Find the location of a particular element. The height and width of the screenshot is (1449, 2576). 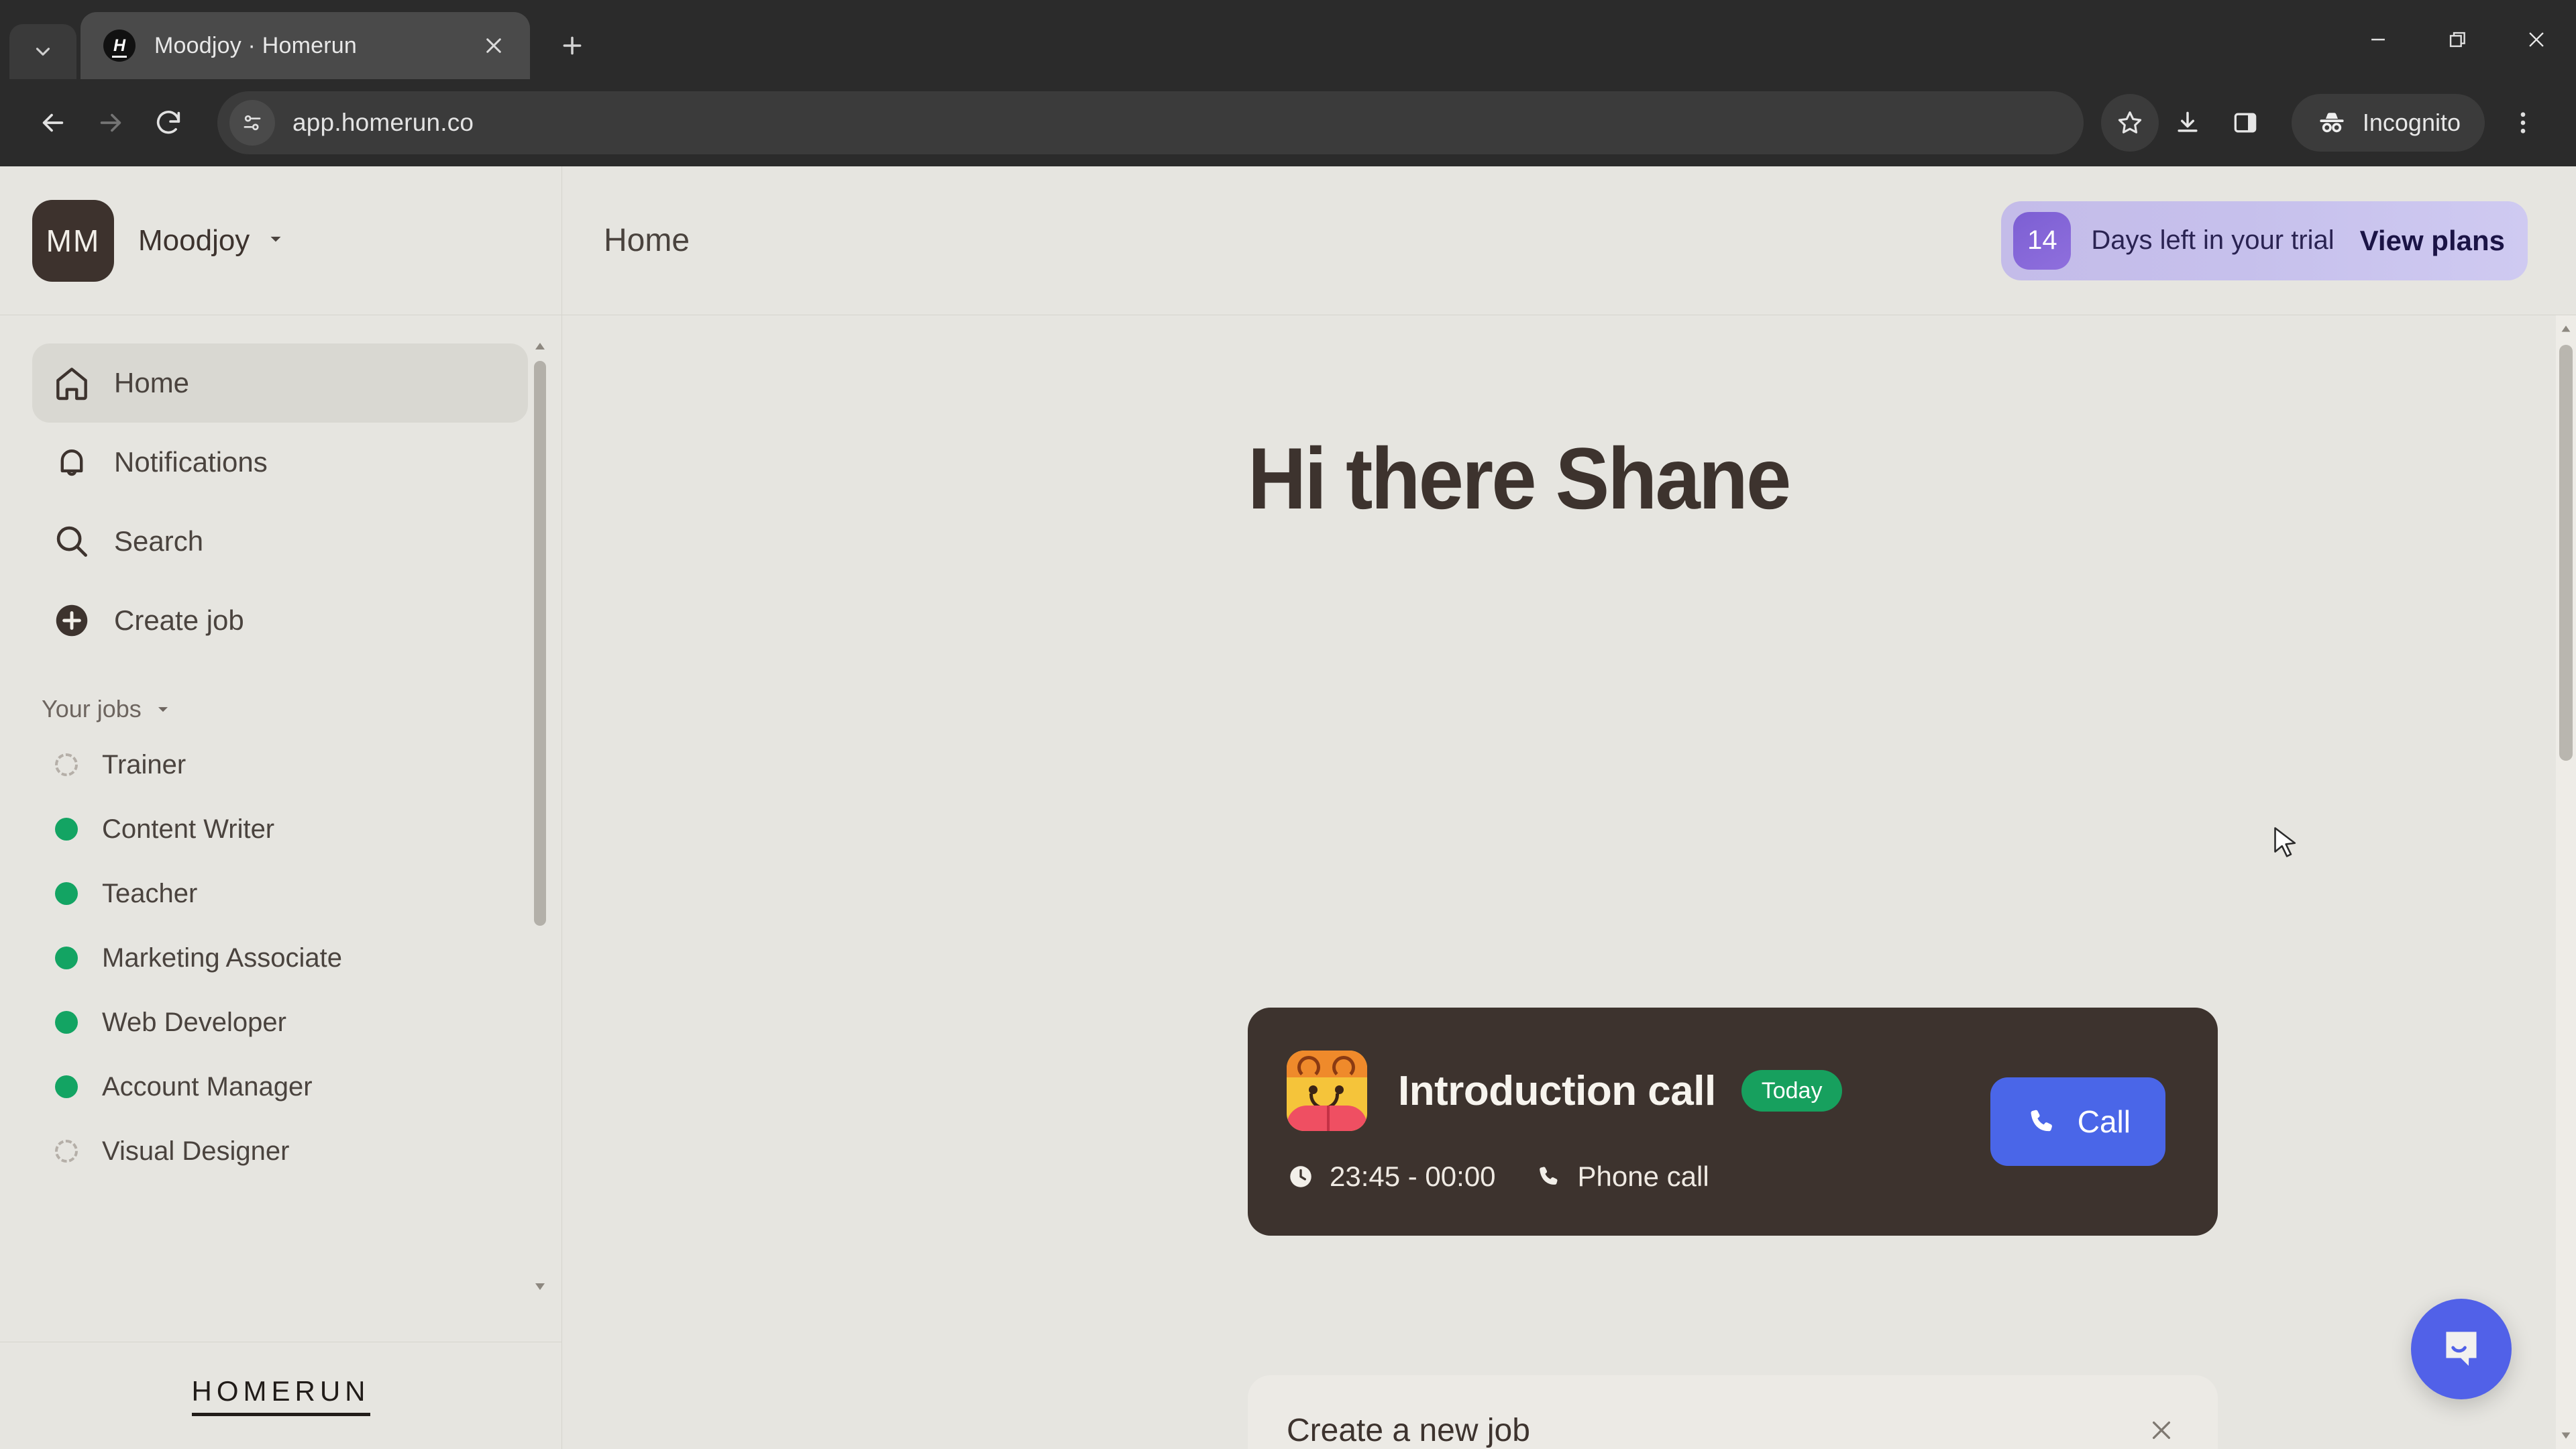

homerun-logo-underline is located at coordinates (280, 1414).